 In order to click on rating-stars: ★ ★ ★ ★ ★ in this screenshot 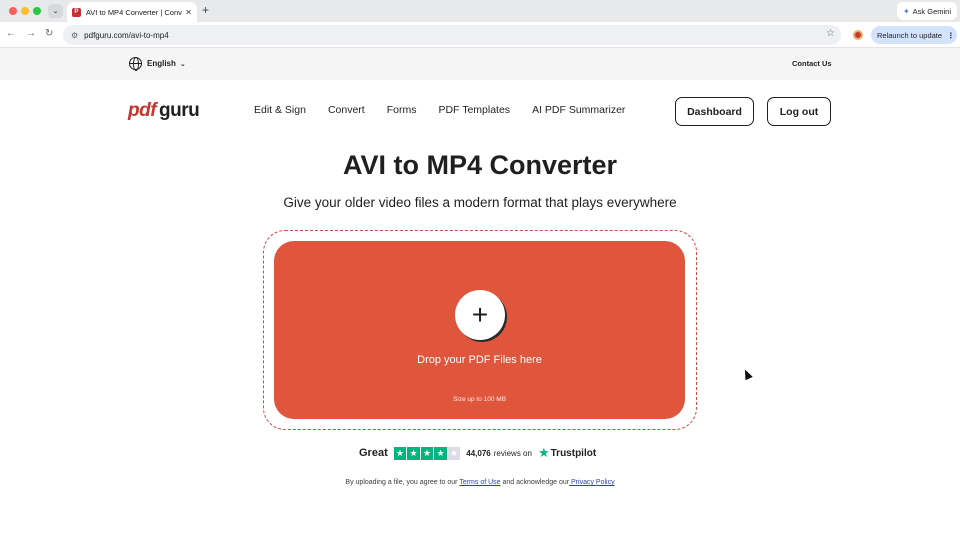, I will do `click(427, 453)`.